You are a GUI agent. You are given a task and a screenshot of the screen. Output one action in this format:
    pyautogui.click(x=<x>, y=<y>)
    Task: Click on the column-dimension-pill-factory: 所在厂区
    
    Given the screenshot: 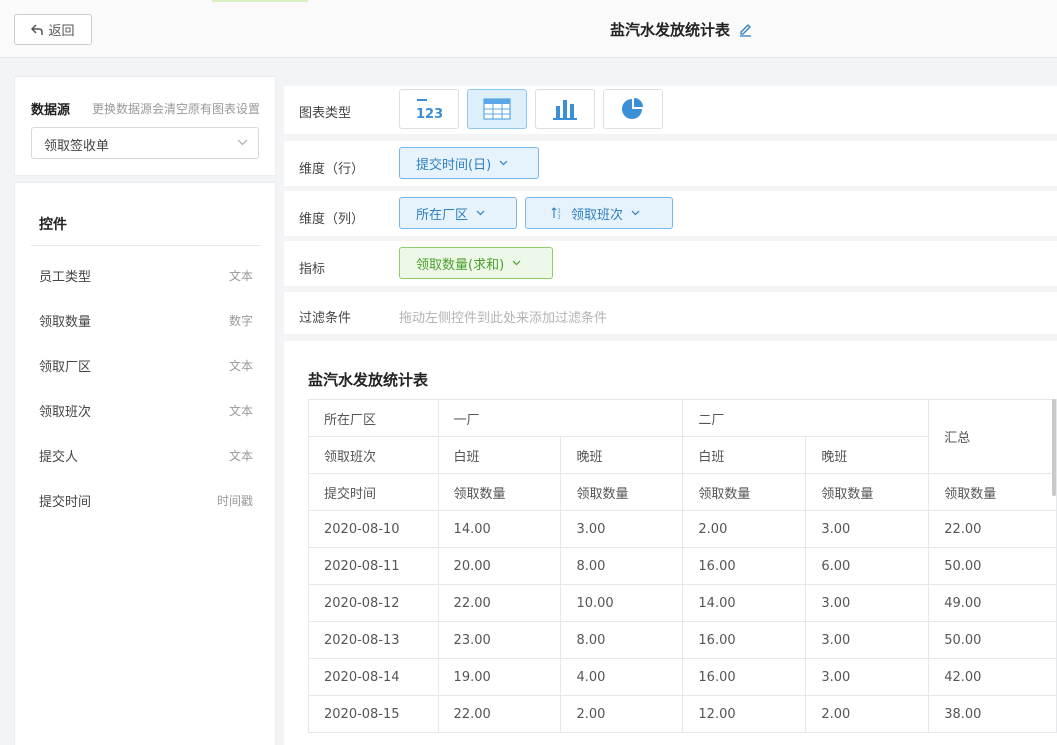 What is the action you would take?
    pyautogui.click(x=458, y=213)
    